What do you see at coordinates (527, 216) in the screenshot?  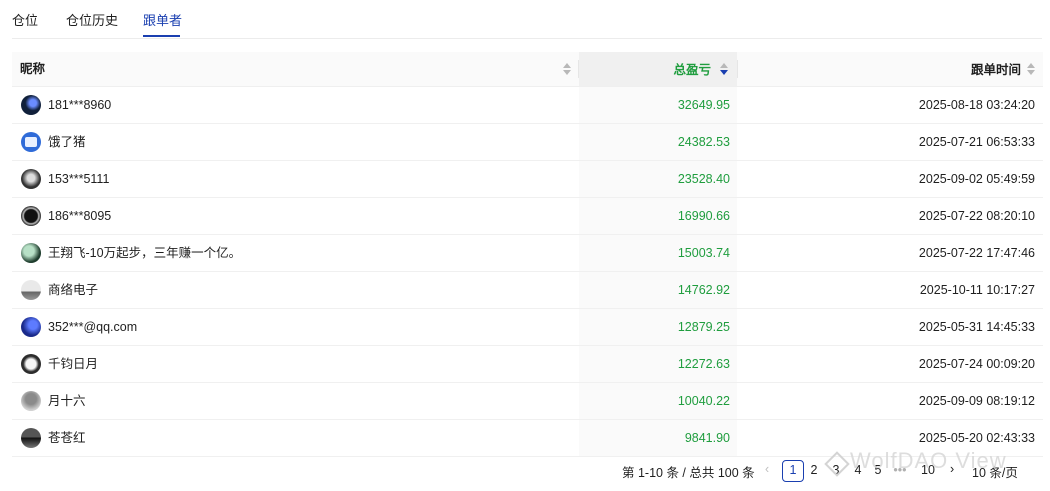 I see `table-row: 186***8095 16990.66 2025-07-22 08:20:10` at bounding box center [527, 216].